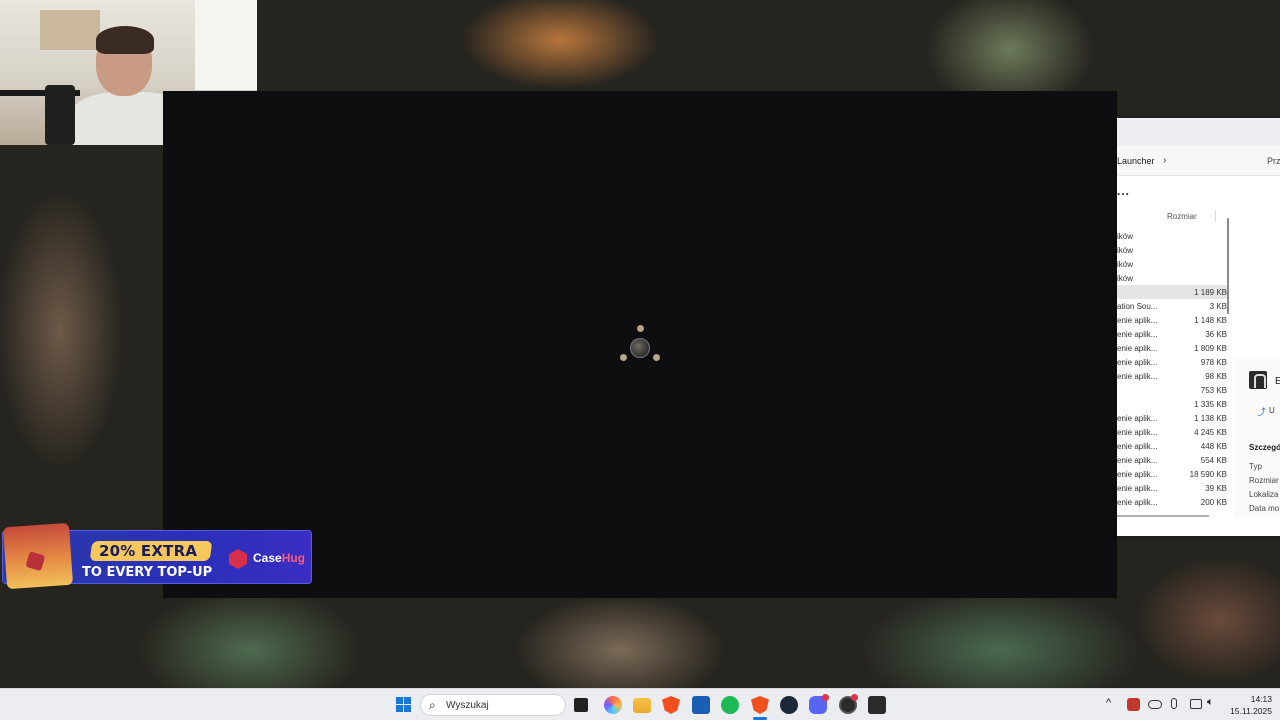  What do you see at coordinates (1255, 466) in the screenshot?
I see `details-prop-type: Typ` at bounding box center [1255, 466].